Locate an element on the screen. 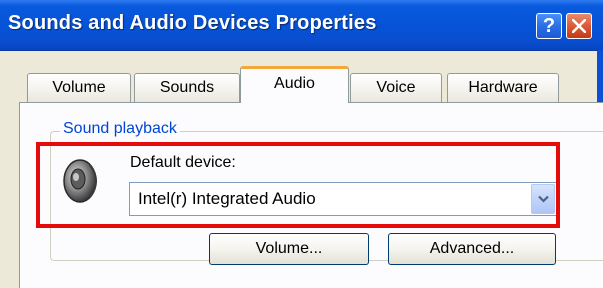  tab-sounds-label: Sounds is located at coordinates (187, 87).